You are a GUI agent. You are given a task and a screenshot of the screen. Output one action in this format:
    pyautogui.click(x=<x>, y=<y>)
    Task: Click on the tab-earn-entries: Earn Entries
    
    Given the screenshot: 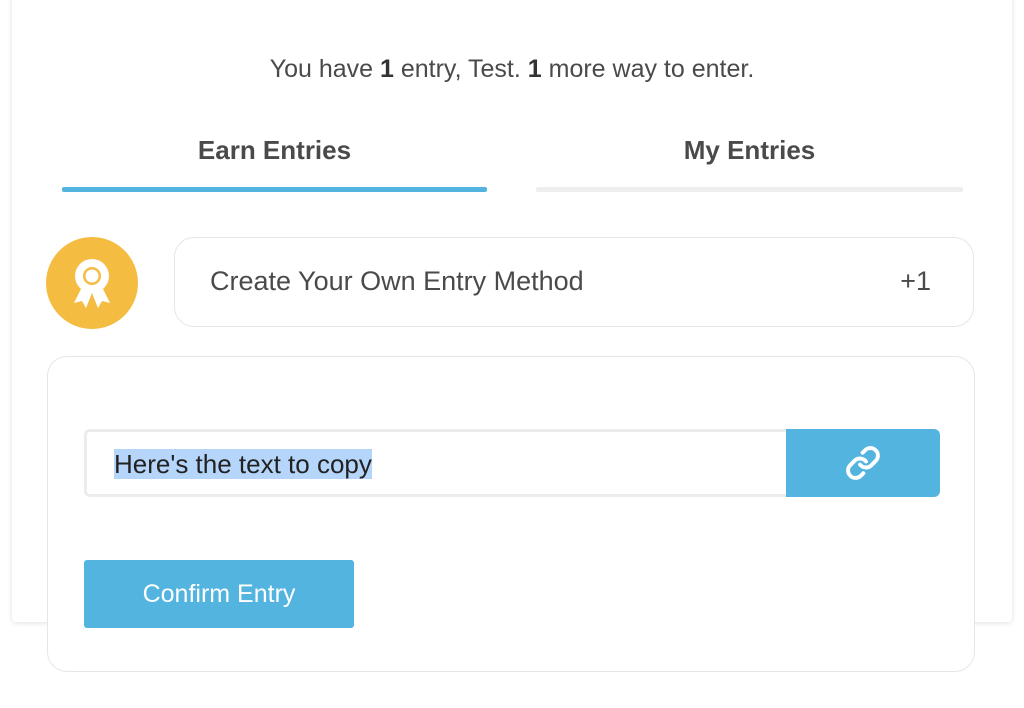 What is the action you would take?
    pyautogui.click(x=274, y=162)
    